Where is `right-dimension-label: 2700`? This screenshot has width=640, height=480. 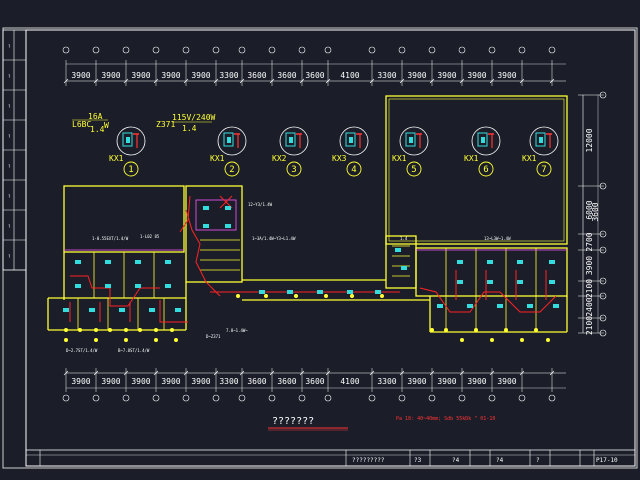 right-dimension-label: 2700 is located at coordinates (589, 241).